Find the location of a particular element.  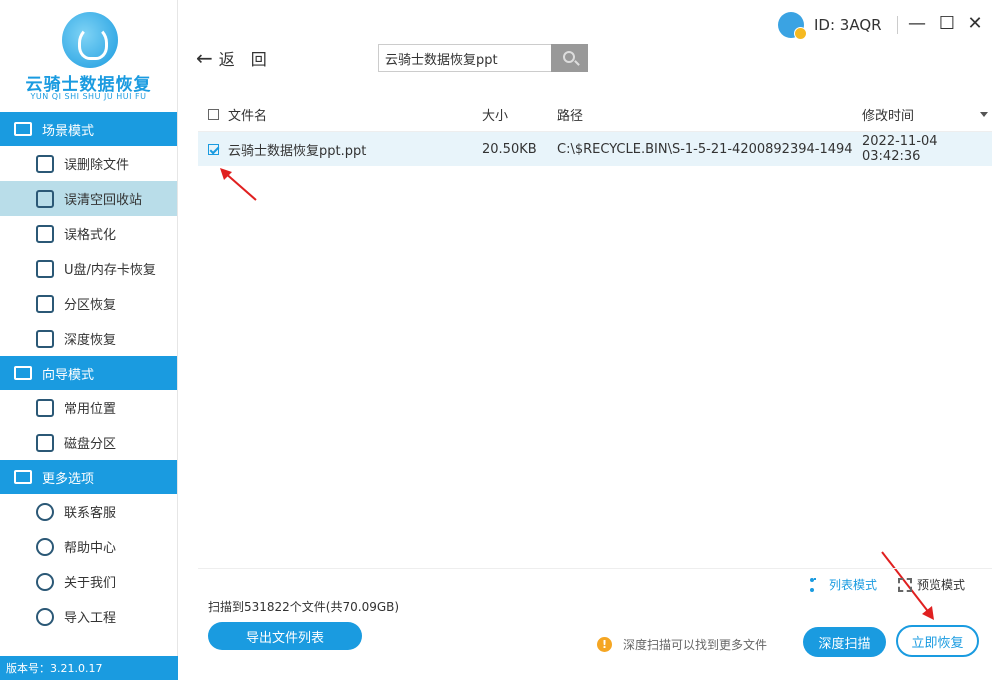

recycle-bin-icon is located at coordinates (45, 198).